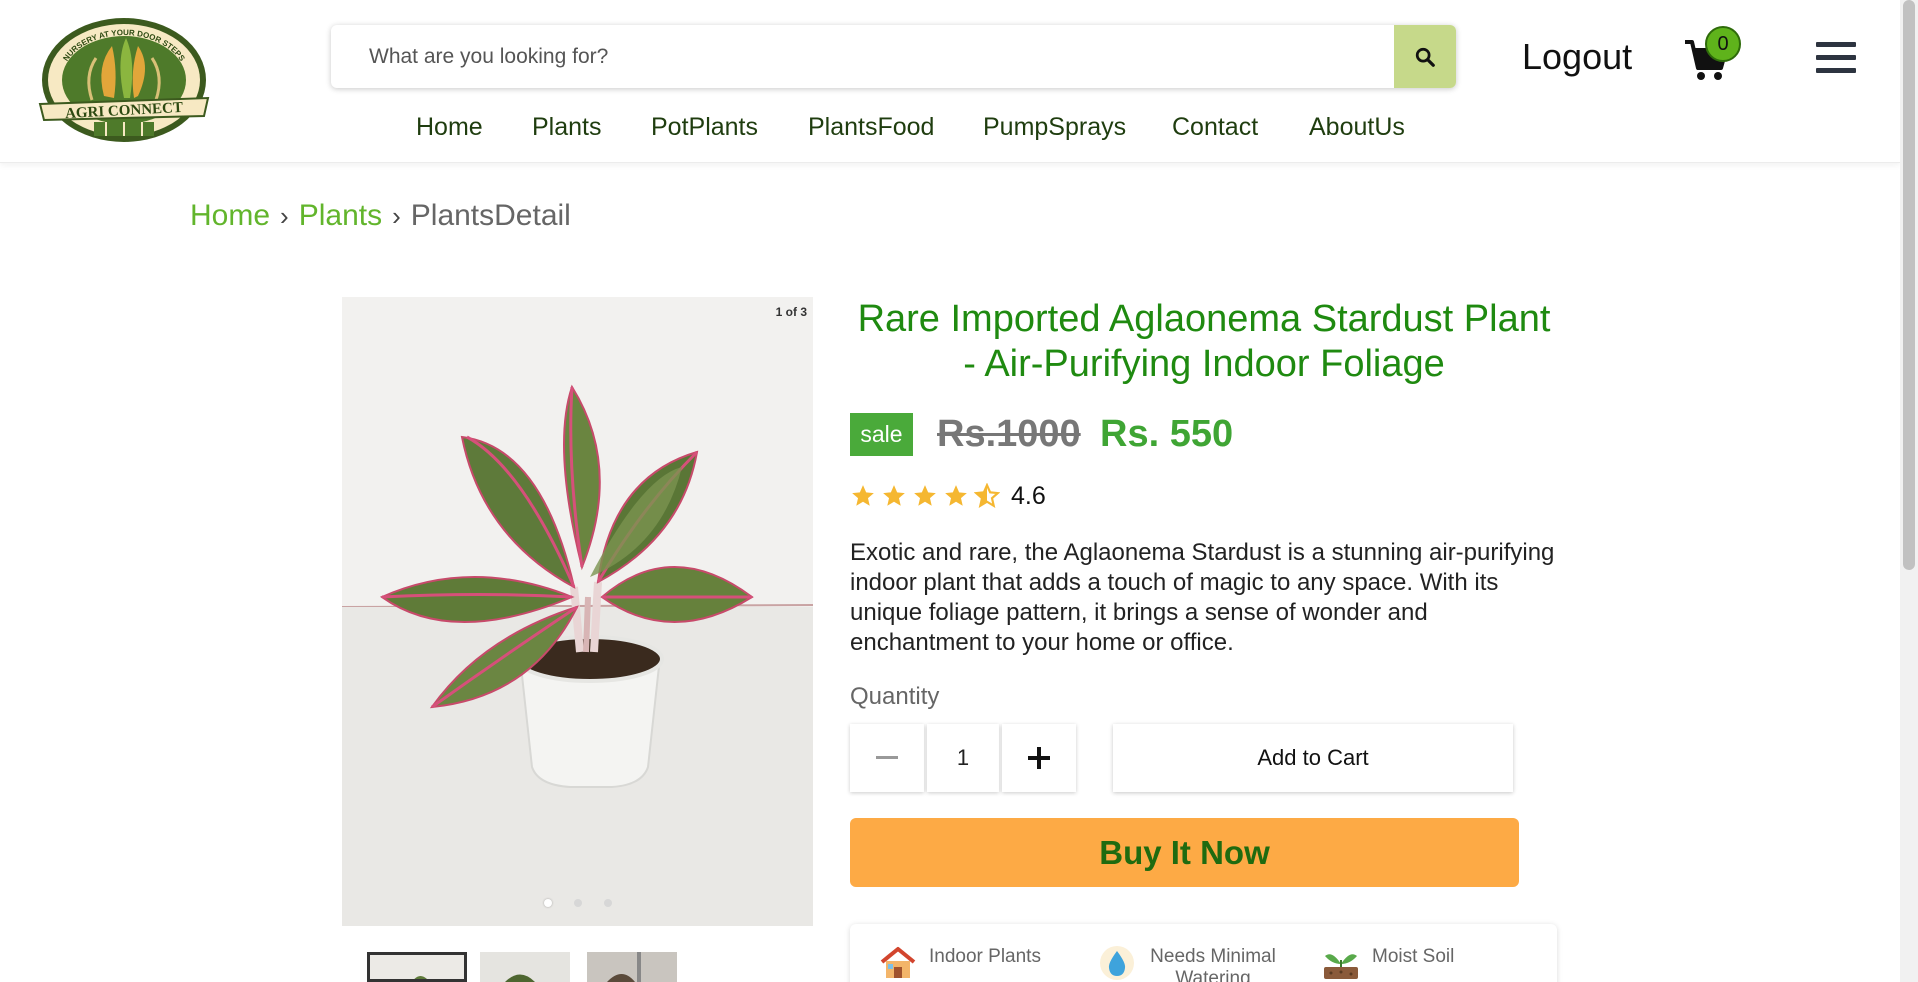  What do you see at coordinates (566, 127) in the screenshot?
I see `nav-plants: Plants` at bounding box center [566, 127].